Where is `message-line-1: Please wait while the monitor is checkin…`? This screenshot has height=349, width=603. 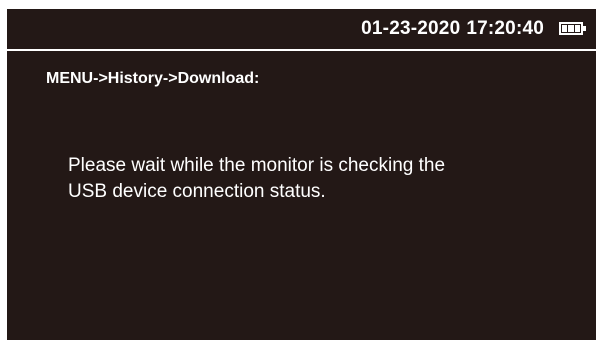 message-line-1: Please wait while the monitor is checkin… is located at coordinates (257, 165).